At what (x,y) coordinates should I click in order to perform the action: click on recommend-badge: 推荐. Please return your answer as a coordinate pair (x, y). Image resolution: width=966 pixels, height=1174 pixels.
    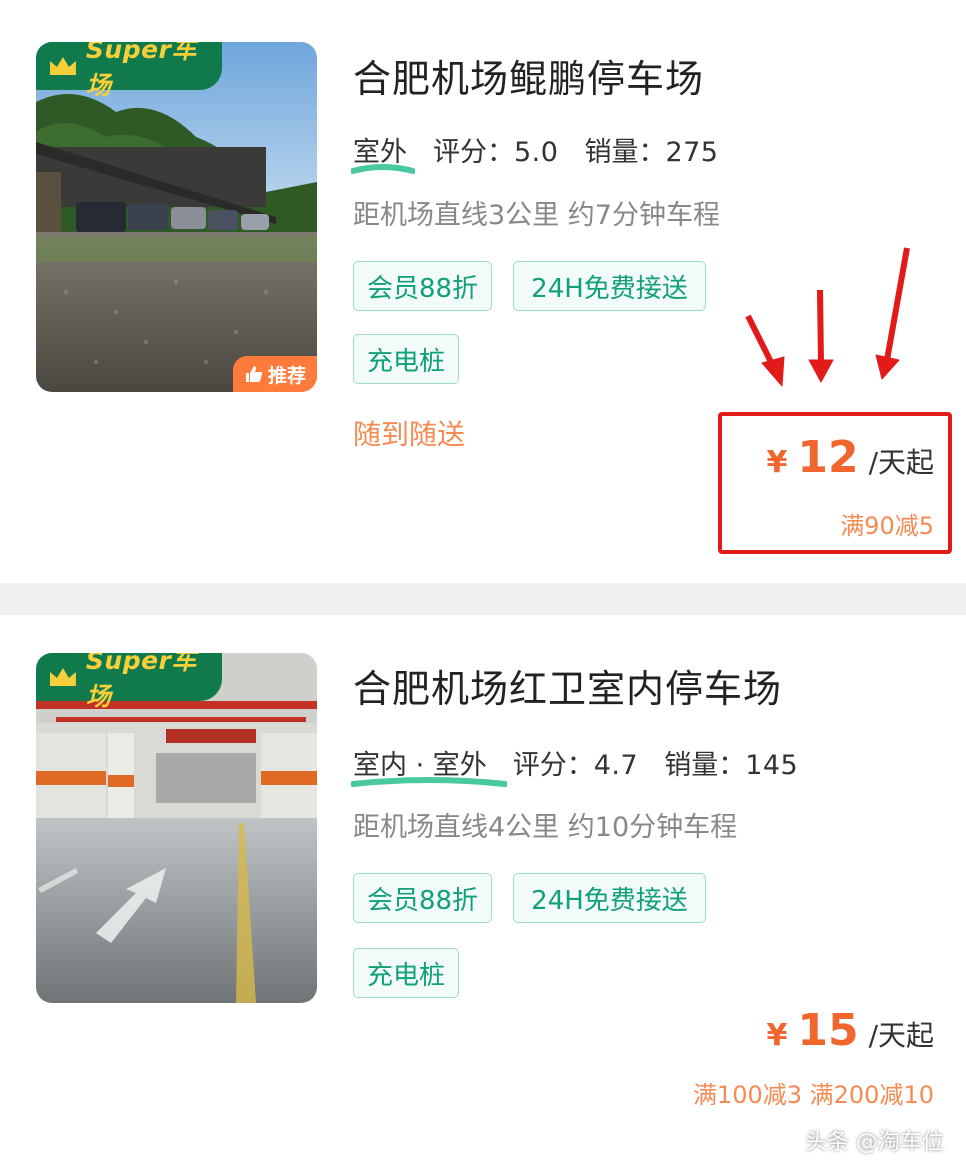
    Looking at the image, I should click on (275, 374).